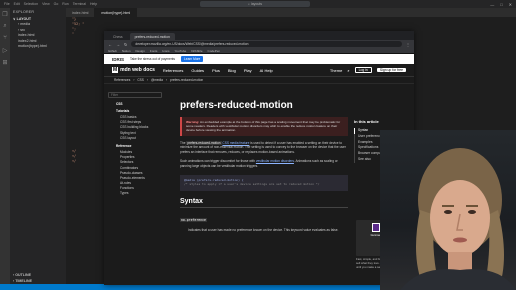 The height and width of the screenshot is (290, 516). I want to click on nav-group-reference: Reference, so click(142, 146).